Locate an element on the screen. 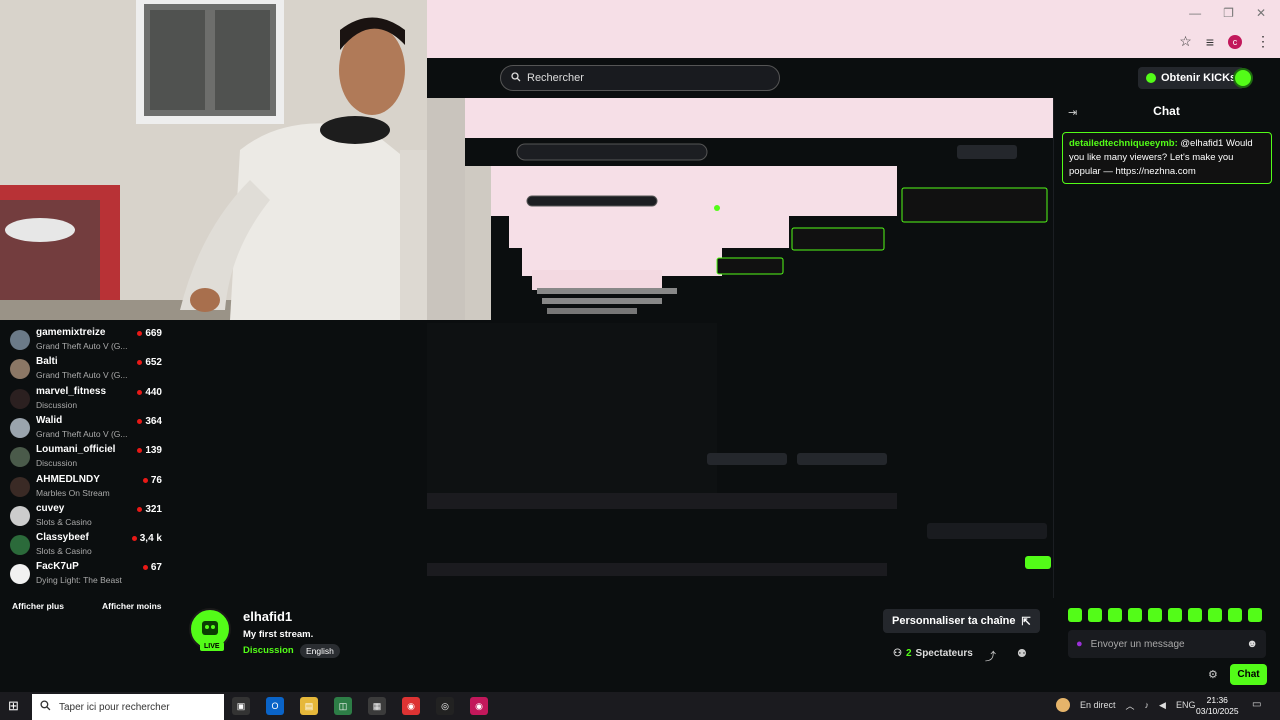 The image size is (1280, 720). chat-message-user: detailedtechniqueeymb: is located at coordinates (1123, 143).